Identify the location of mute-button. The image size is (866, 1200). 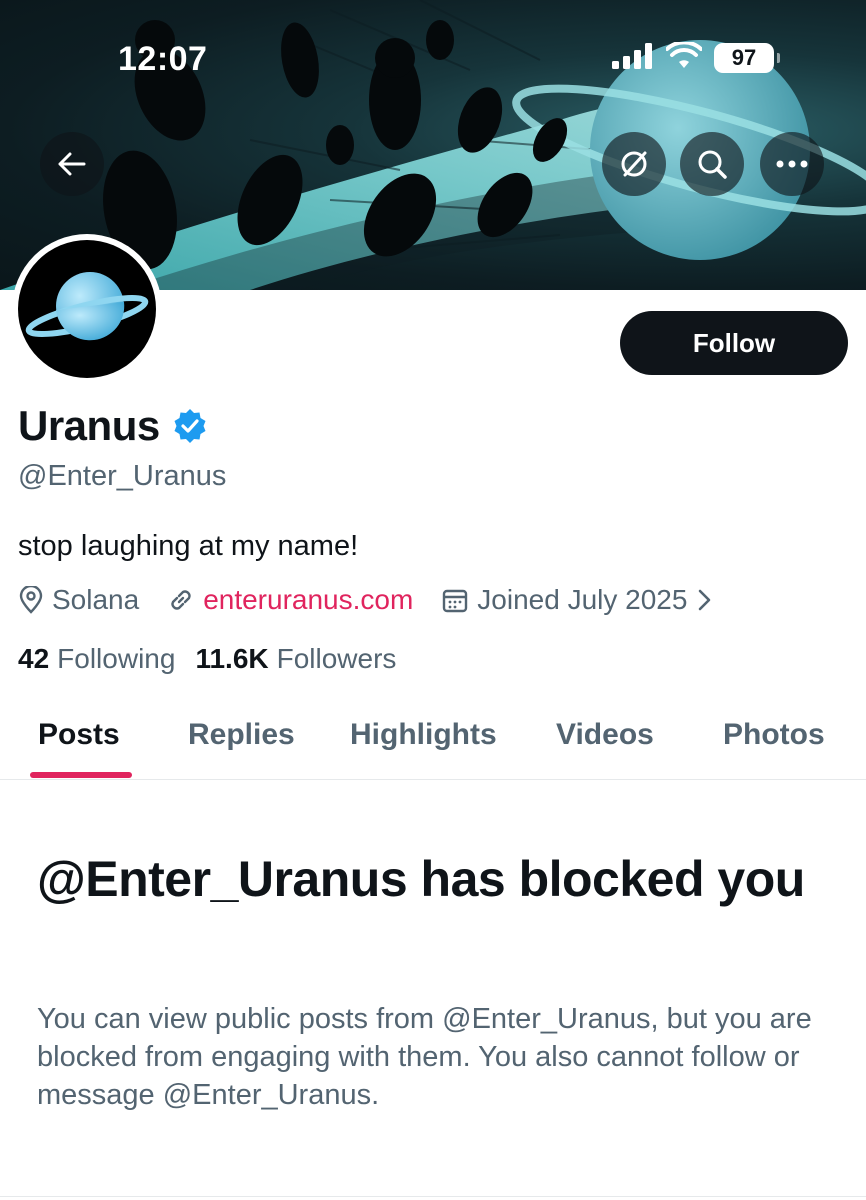
(634, 164).